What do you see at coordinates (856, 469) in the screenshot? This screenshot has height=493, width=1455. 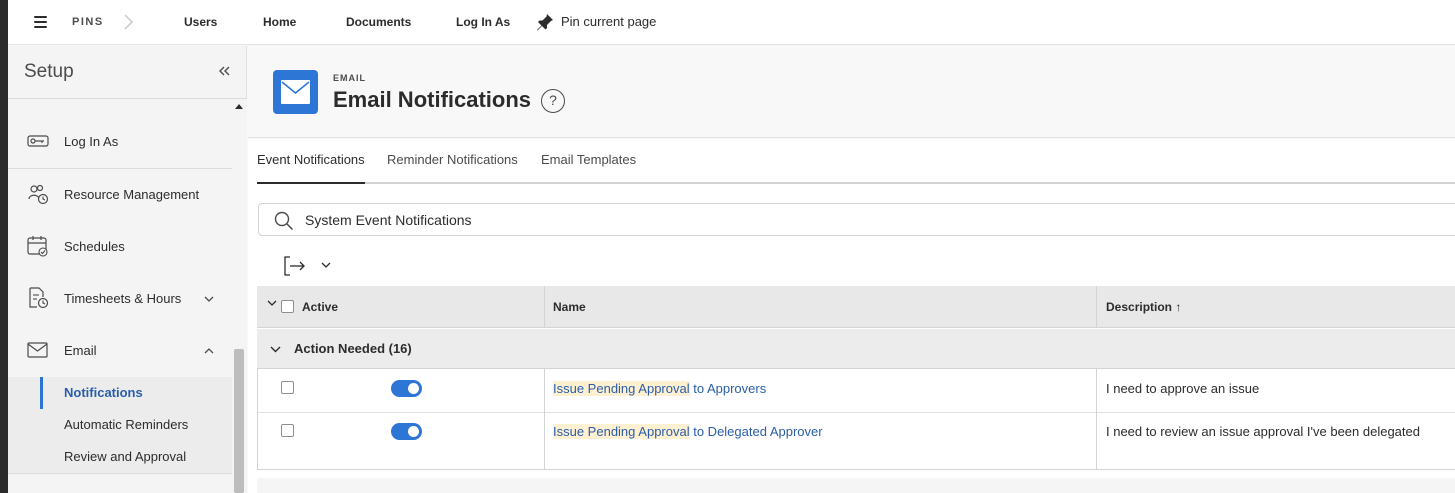 I see `table-bottom-border` at bounding box center [856, 469].